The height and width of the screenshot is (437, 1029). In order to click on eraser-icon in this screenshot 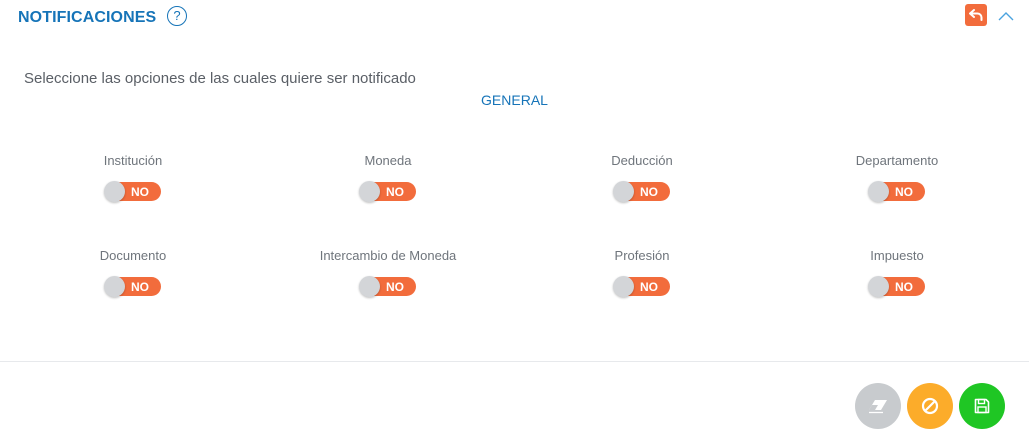, I will do `click(878, 407)`.